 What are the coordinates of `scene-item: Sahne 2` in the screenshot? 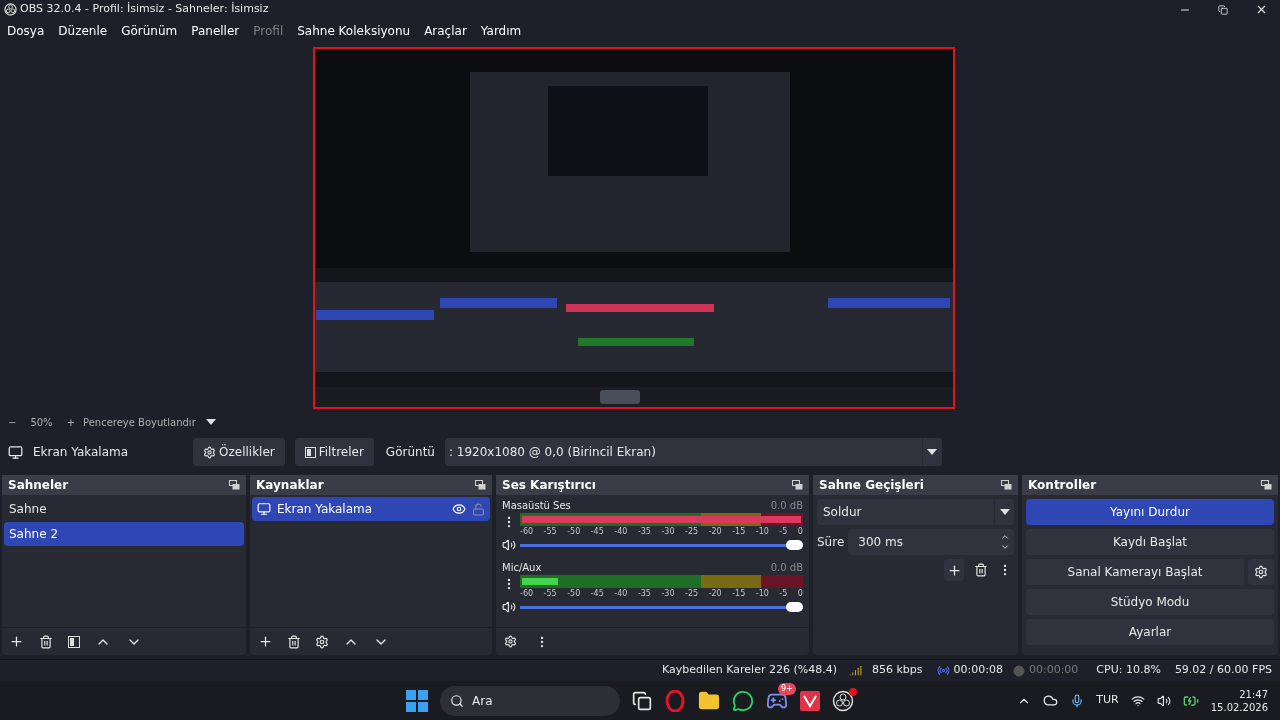 It's located at (124, 534).